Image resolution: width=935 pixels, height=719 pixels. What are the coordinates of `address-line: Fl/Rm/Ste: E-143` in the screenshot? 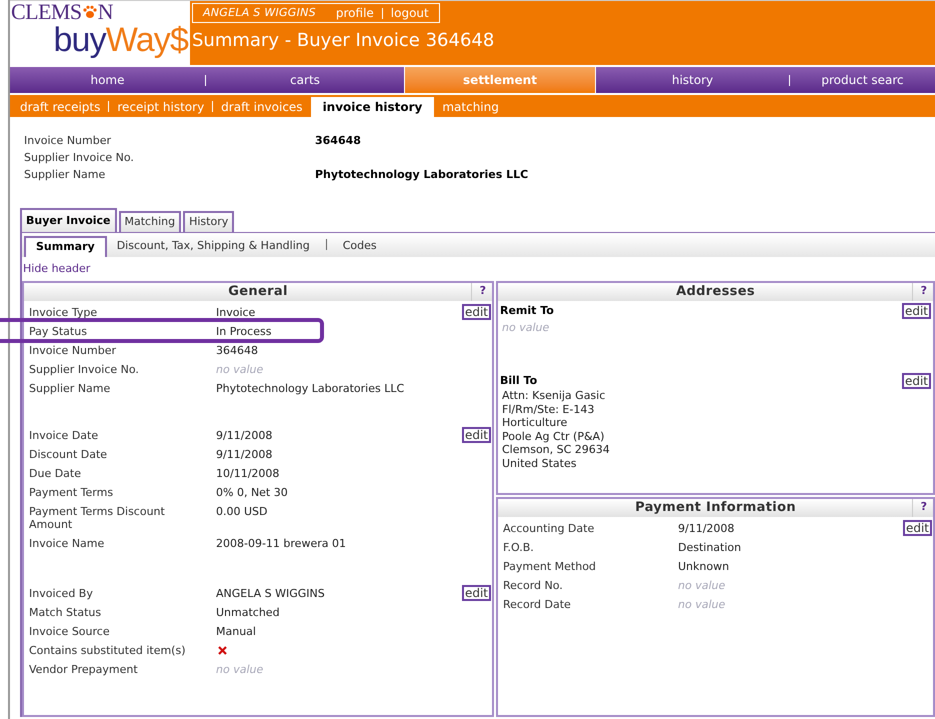 It's located at (548, 409).